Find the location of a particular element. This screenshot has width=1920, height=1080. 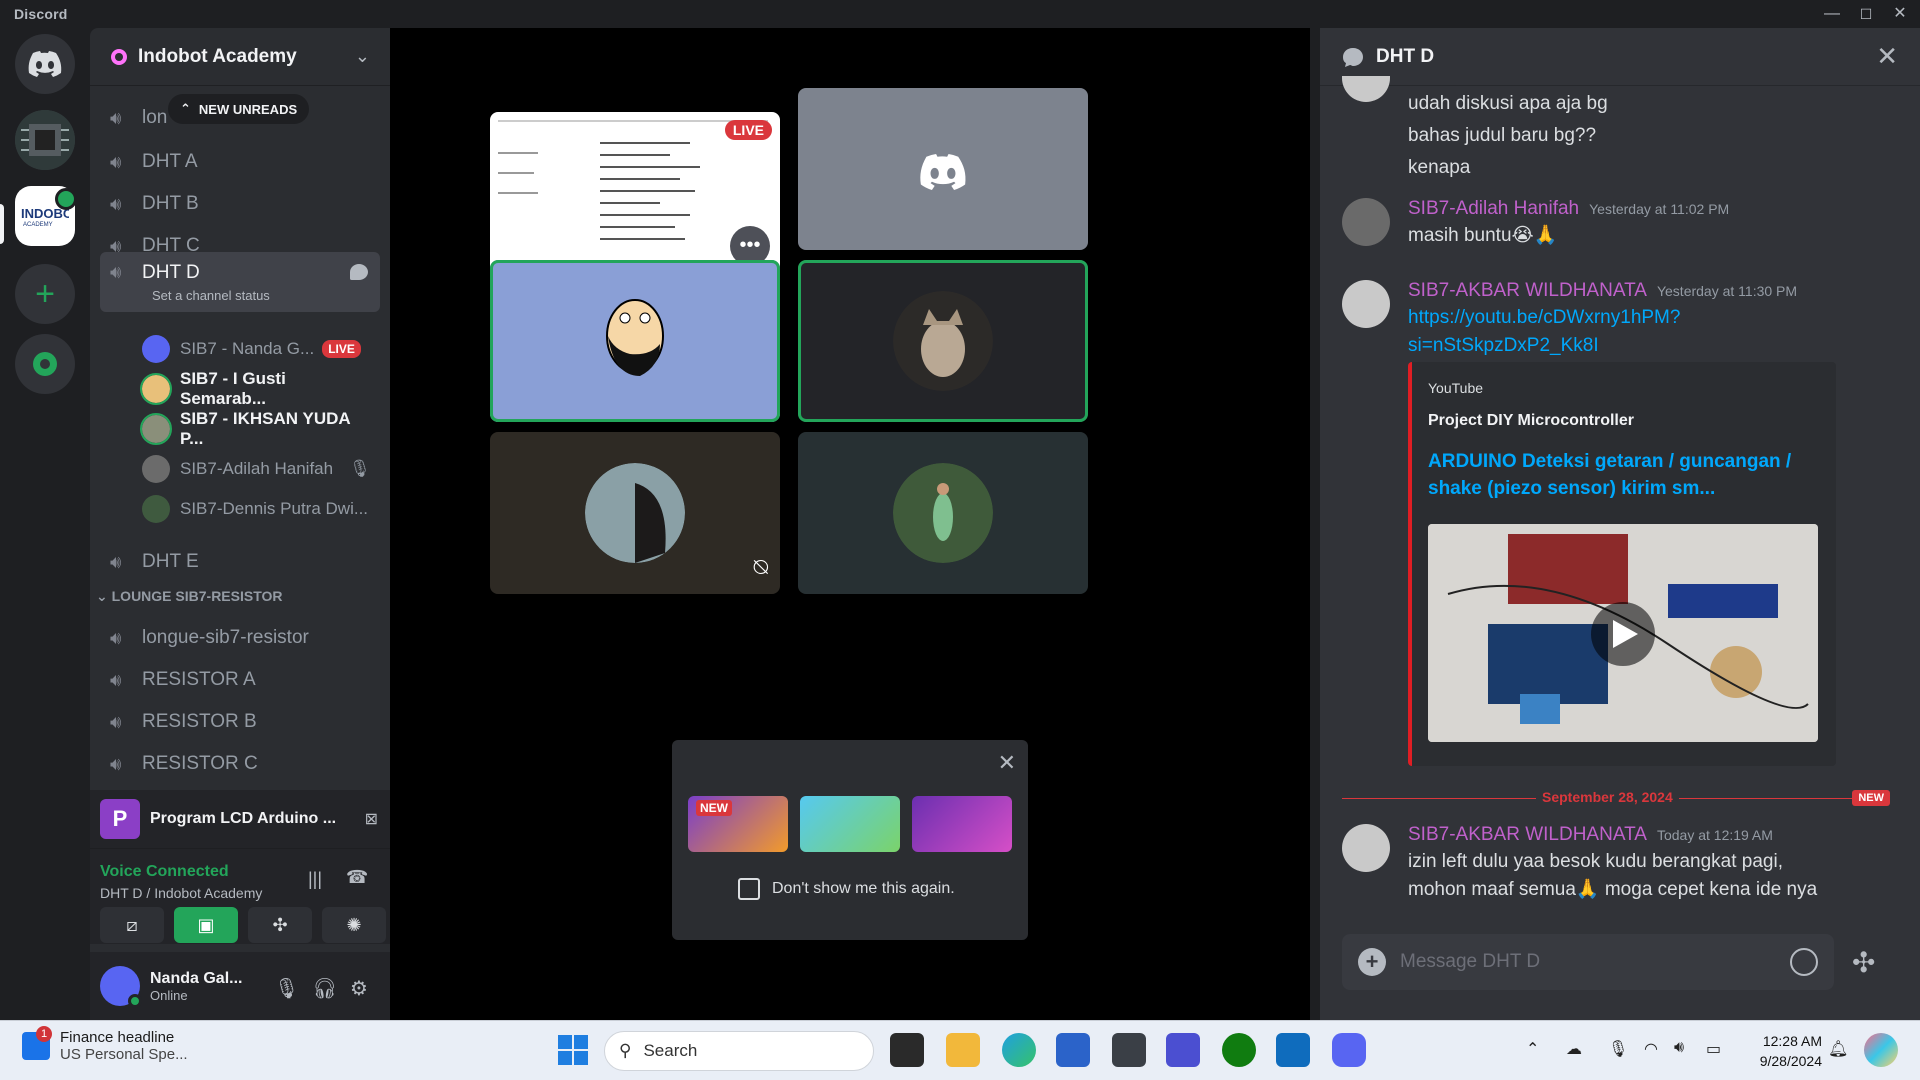

activity-panel: P Program LCD Arduino ... ⊠ is located at coordinates (240, 819).